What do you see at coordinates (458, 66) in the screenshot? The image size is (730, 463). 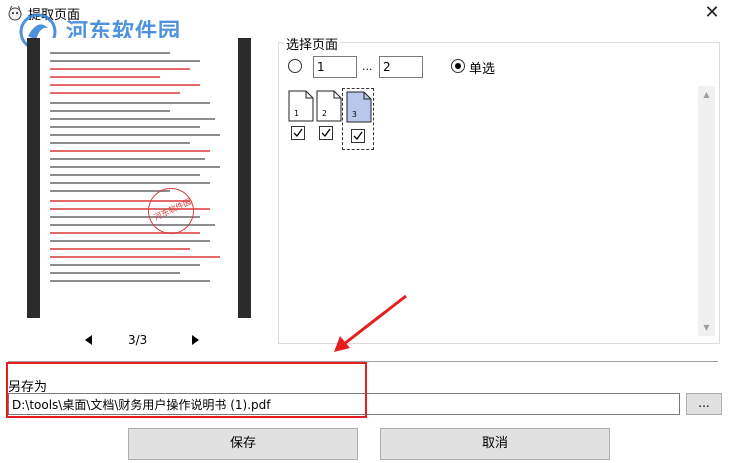 I see `single-radio` at bounding box center [458, 66].